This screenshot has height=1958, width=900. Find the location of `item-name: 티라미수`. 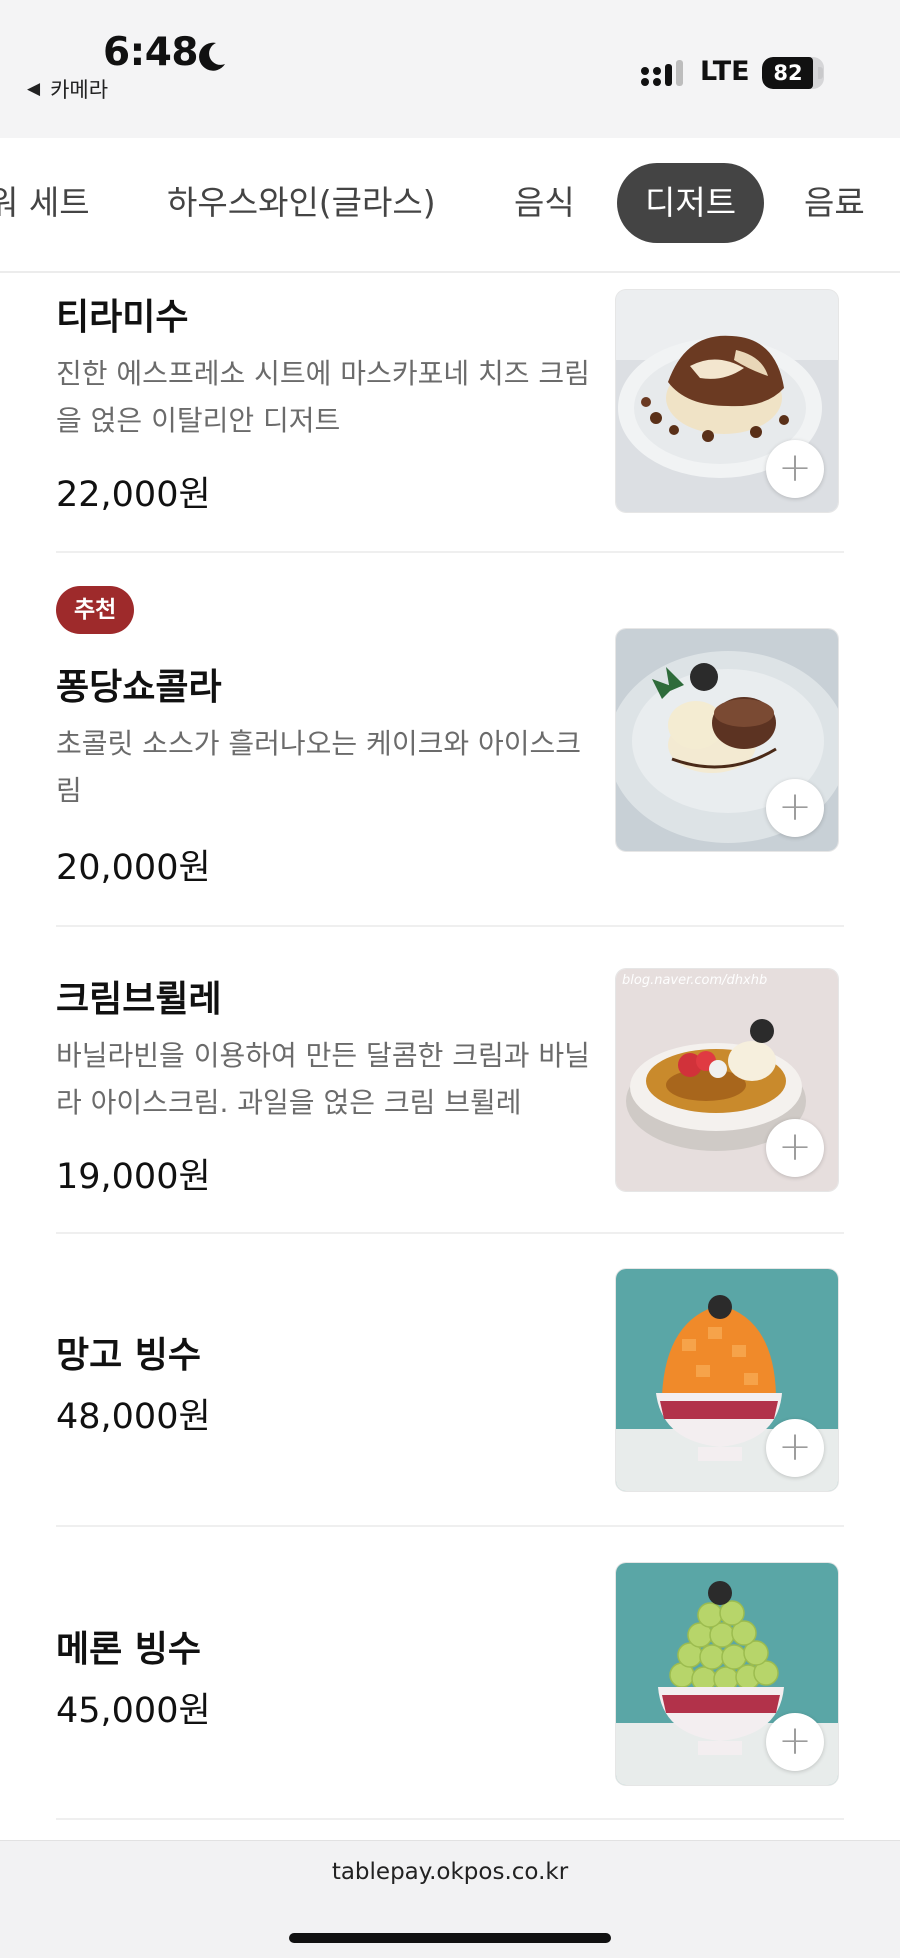

item-name: 티라미수 is located at coordinates (122, 317).